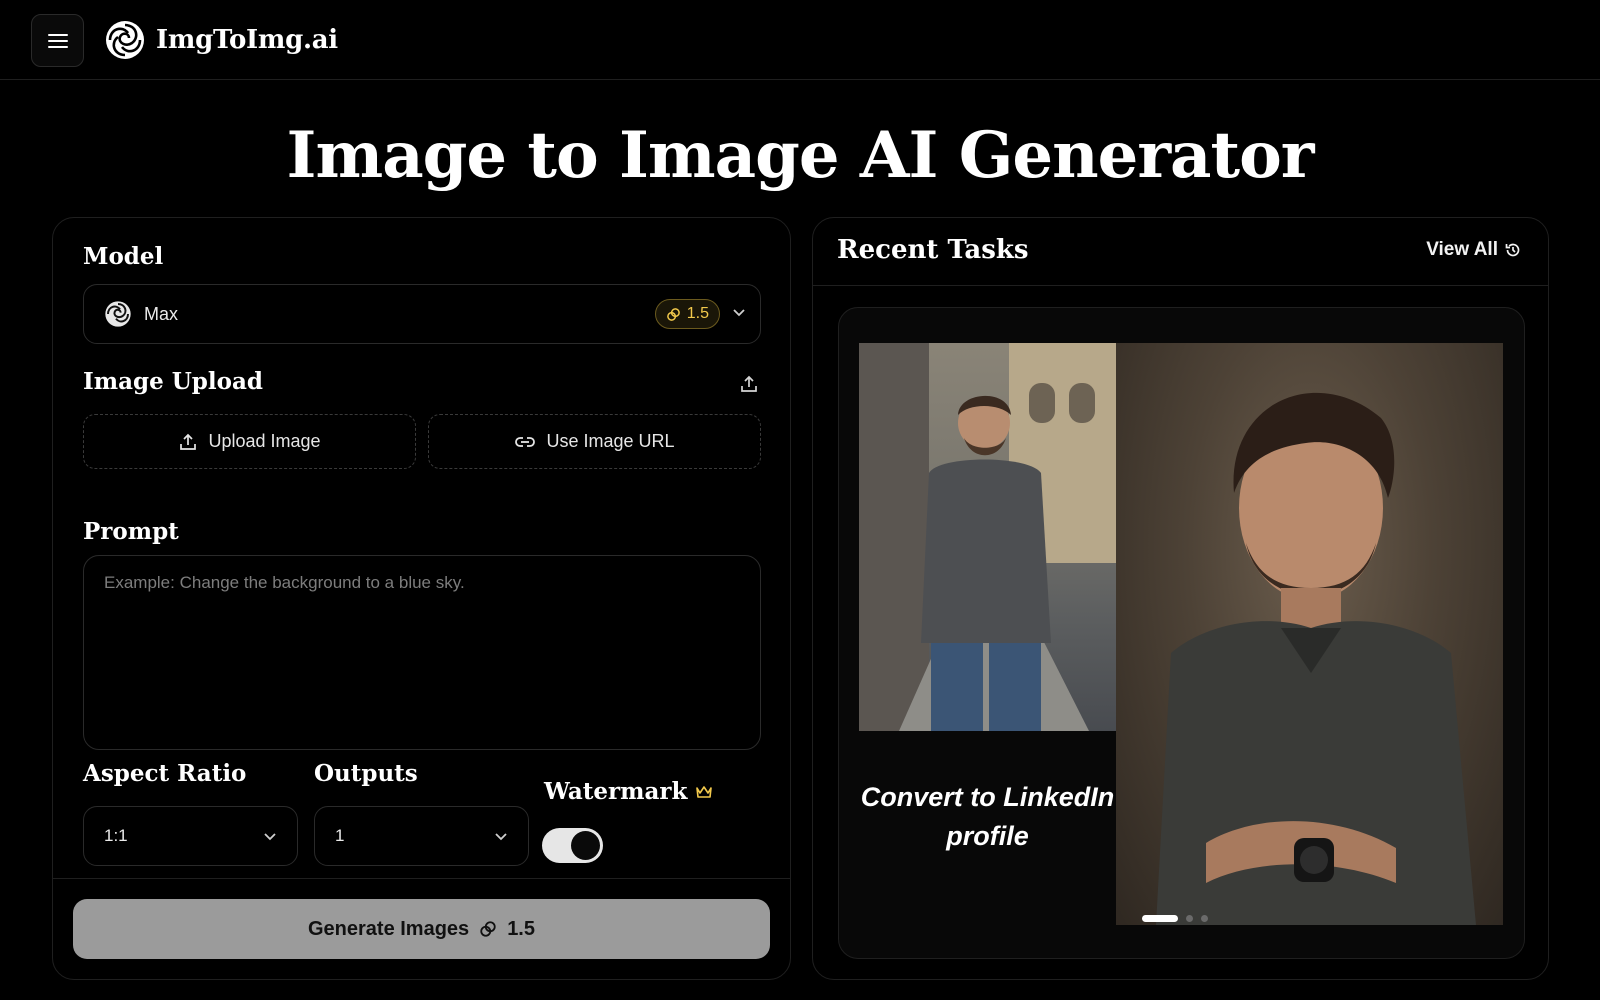 The image size is (1600, 1000). I want to click on model-credits: 1.5, so click(697, 313).